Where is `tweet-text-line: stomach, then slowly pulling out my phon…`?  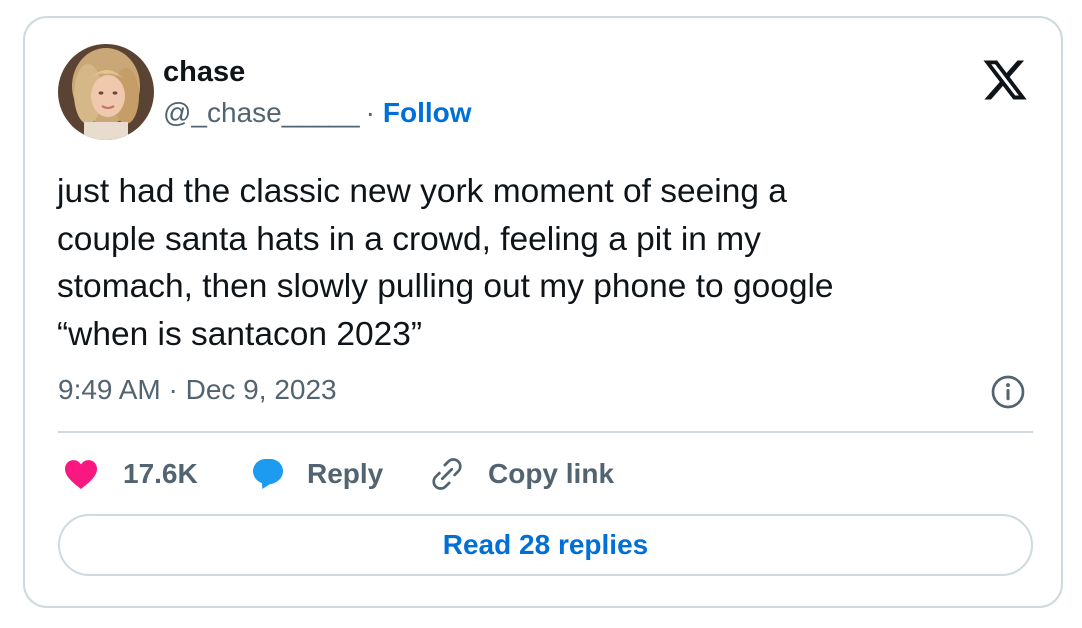 tweet-text-line: stomach, then slowly pulling out my phon… is located at coordinates (445, 286).